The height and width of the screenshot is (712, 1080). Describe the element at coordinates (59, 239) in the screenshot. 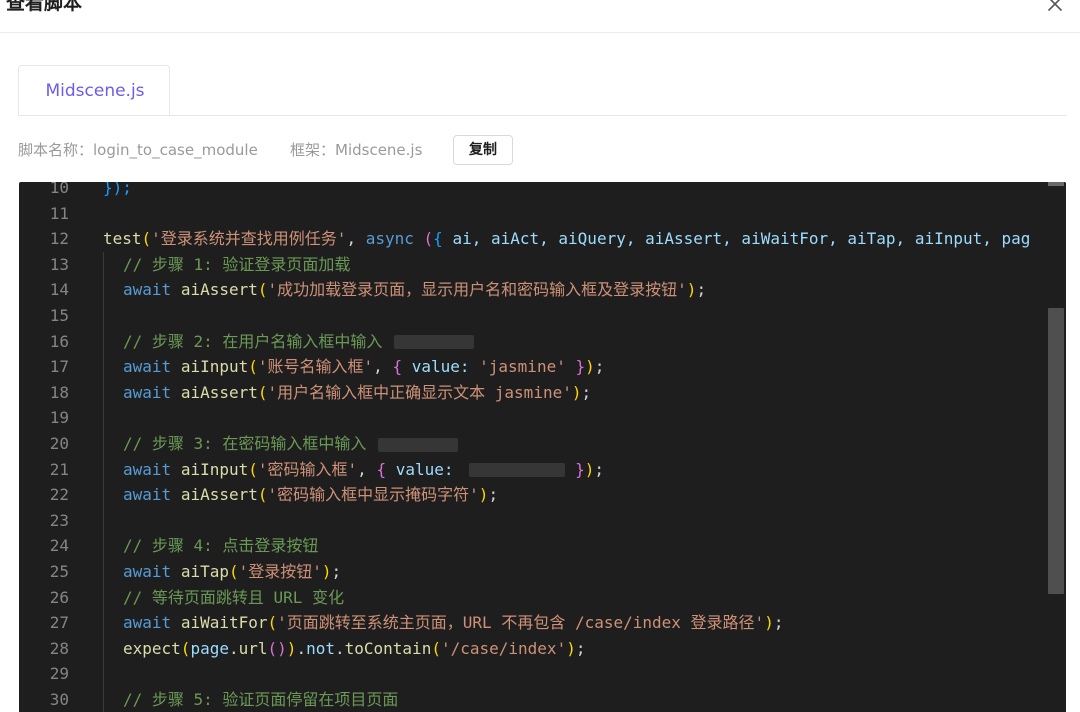

I see `line-number: 12` at that location.